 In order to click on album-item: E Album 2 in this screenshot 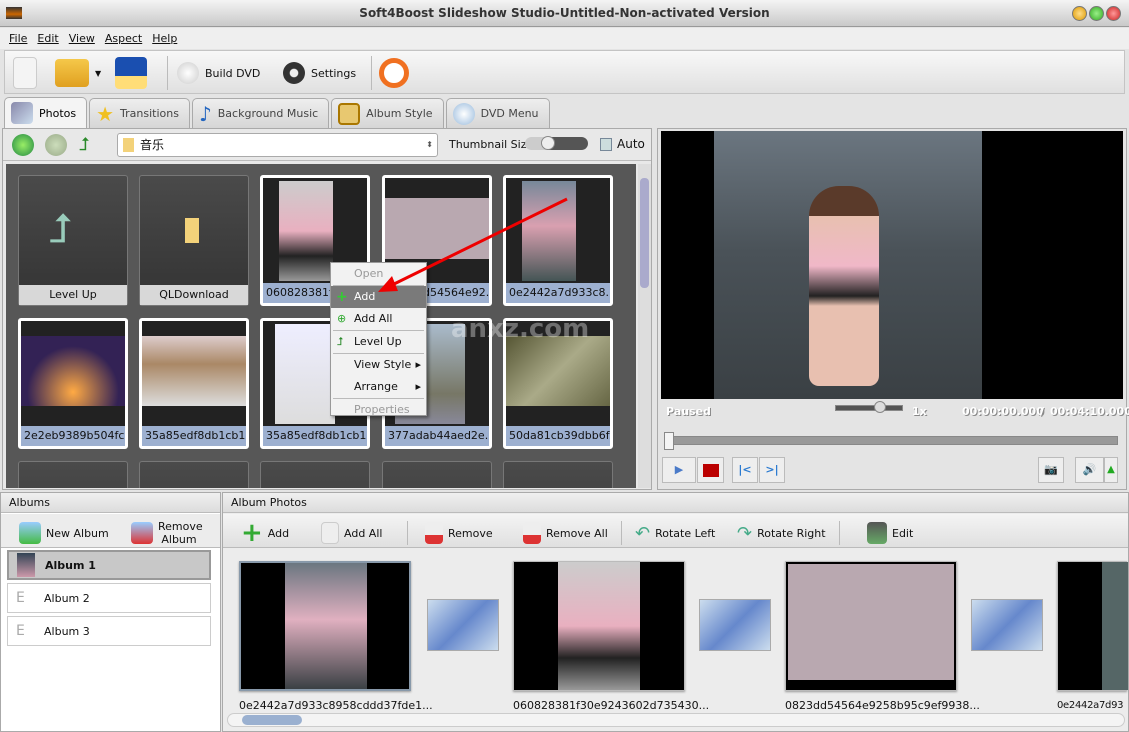, I will do `click(109, 598)`.